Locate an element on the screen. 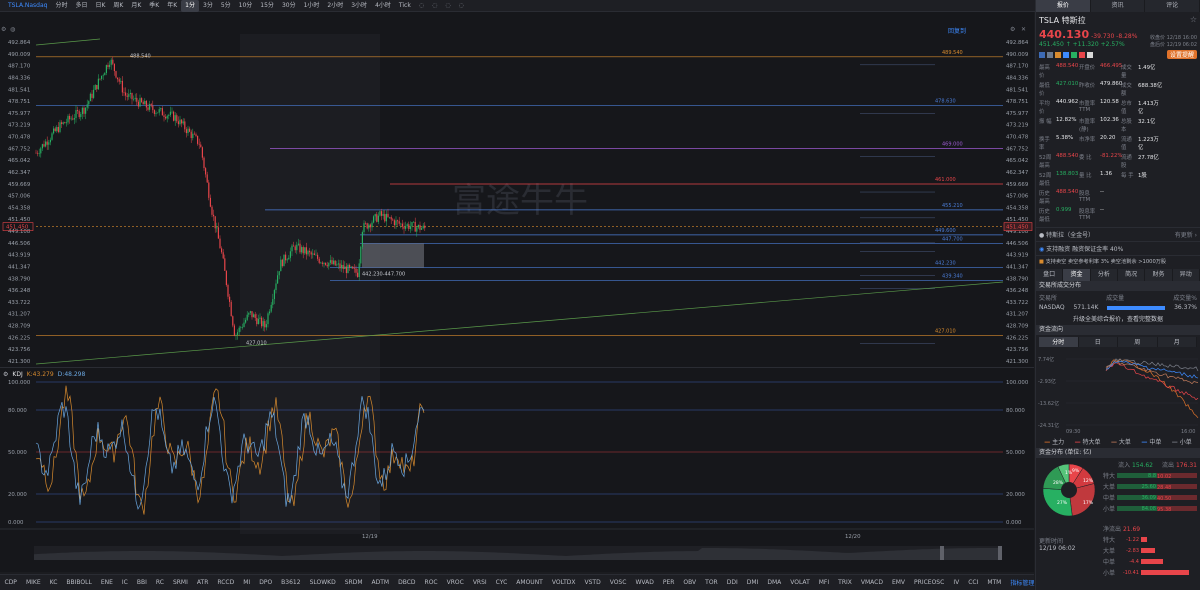 The image size is (1200, 590). doc-icon is located at coordinates (1050, 54).